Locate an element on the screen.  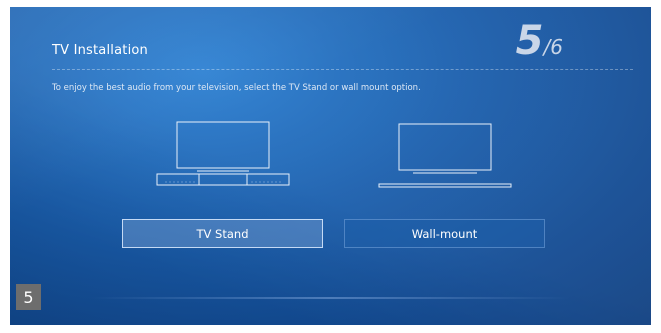
page-number-badge: 5 is located at coordinates (28, 297).